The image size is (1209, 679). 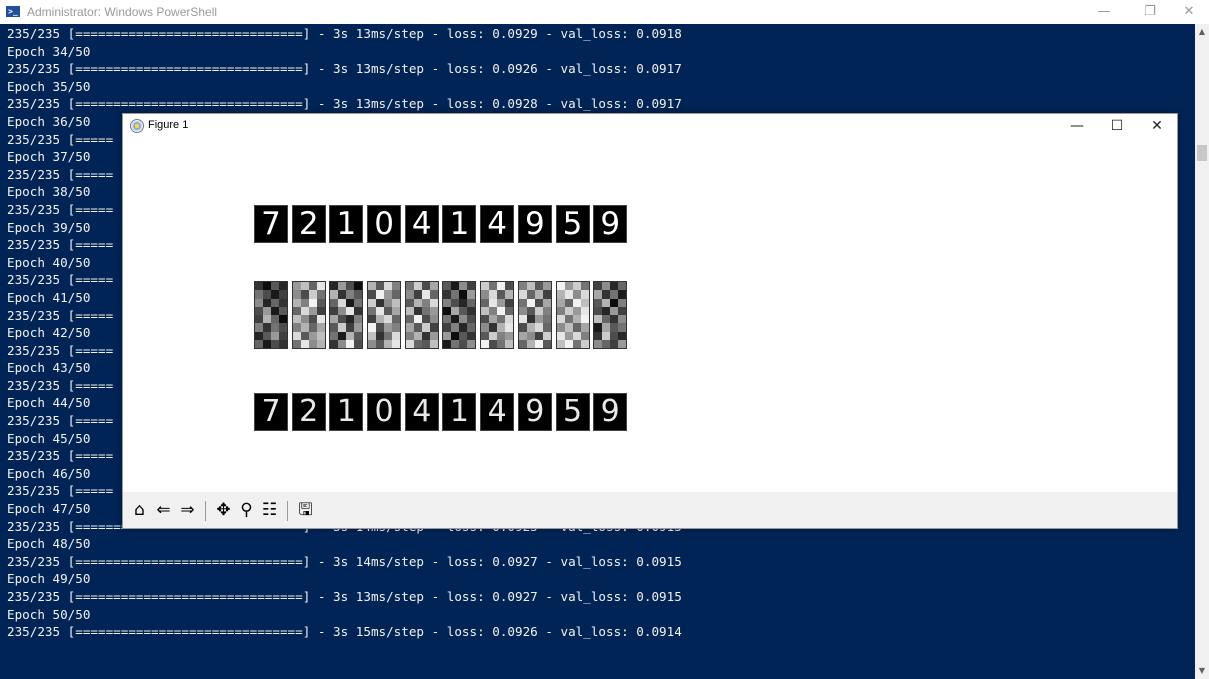 I want to click on original-digit-image: 2, so click(x=308, y=224).